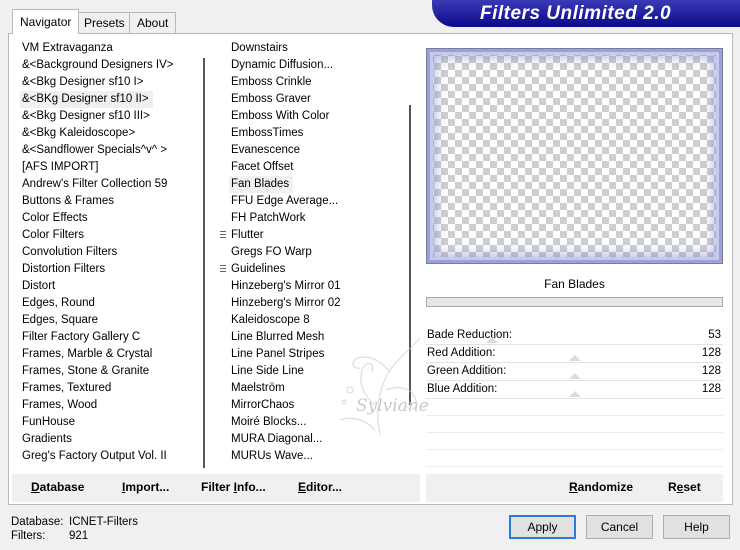 The image size is (740, 550). Describe the element at coordinates (110, 405) in the screenshot. I see `category-item: Frames, Wood` at that location.